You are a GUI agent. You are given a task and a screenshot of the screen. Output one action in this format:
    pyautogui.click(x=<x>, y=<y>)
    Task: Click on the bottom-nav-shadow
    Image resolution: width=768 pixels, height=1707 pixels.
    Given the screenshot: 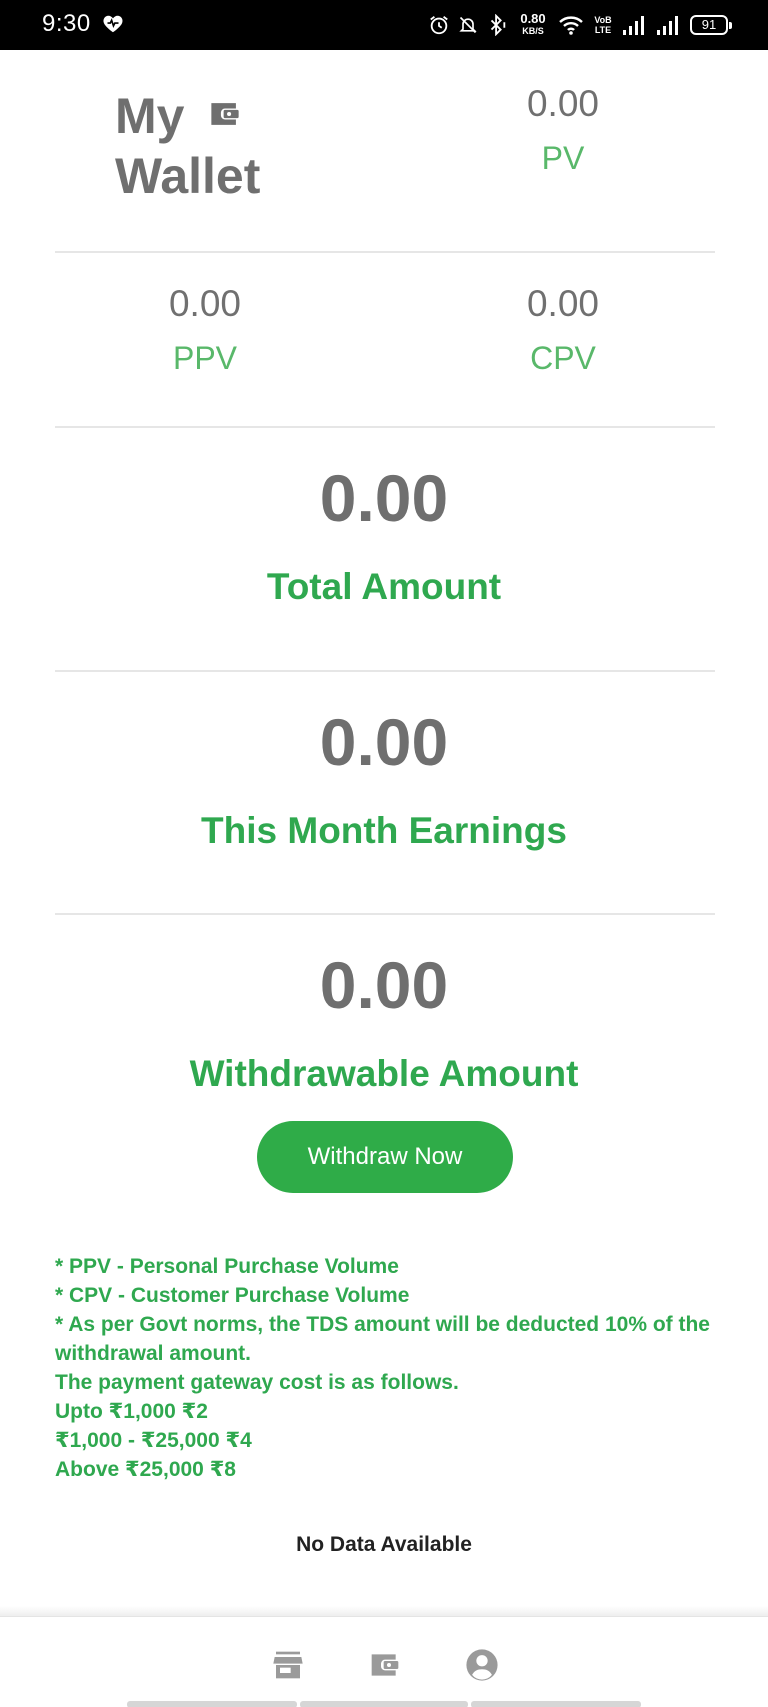 What is the action you would take?
    pyautogui.click(x=384, y=1611)
    